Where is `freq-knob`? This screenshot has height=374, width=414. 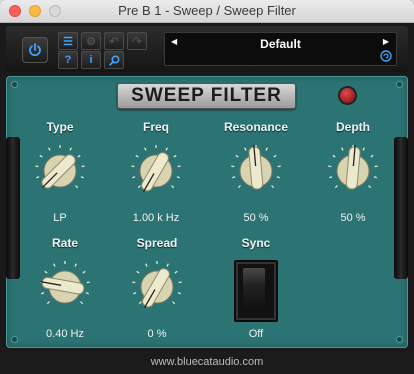
freq-knob is located at coordinates (156, 170).